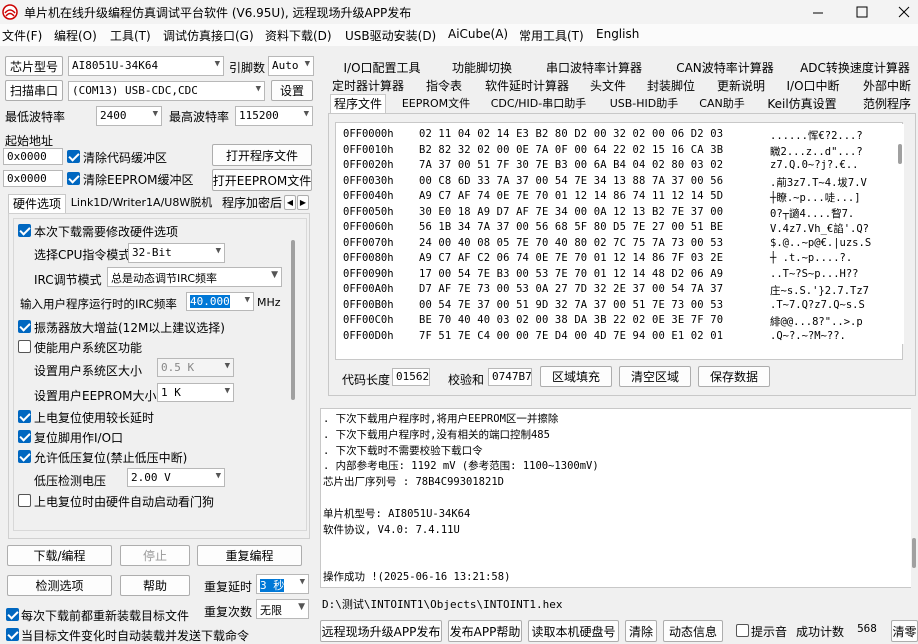  I want to click on menu-aicube: AiCube(A), so click(478, 34).